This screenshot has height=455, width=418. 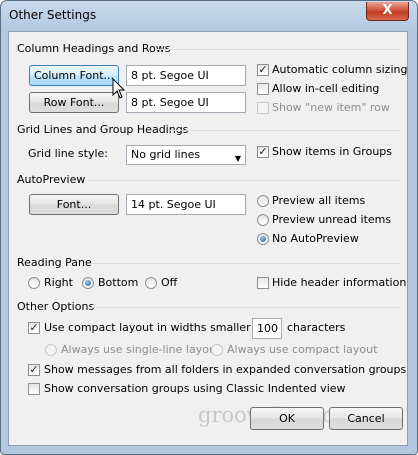 What do you see at coordinates (332, 151) in the screenshot?
I see `show-items-in-groups-label: Show items in Groups` at bounding box center [332, 151].